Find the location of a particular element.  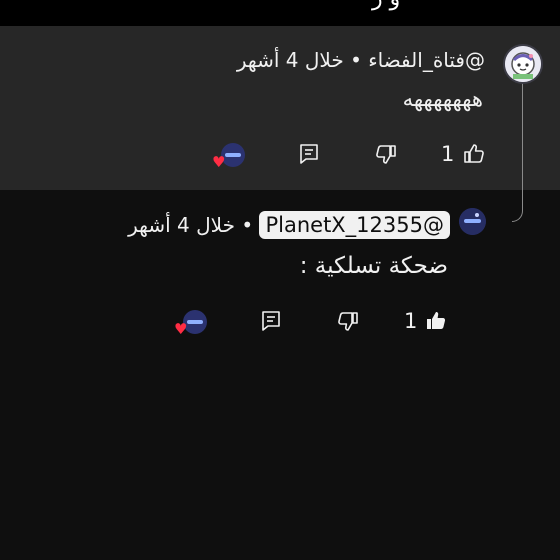

reply-thread-line is located at coordinates (517, 151).